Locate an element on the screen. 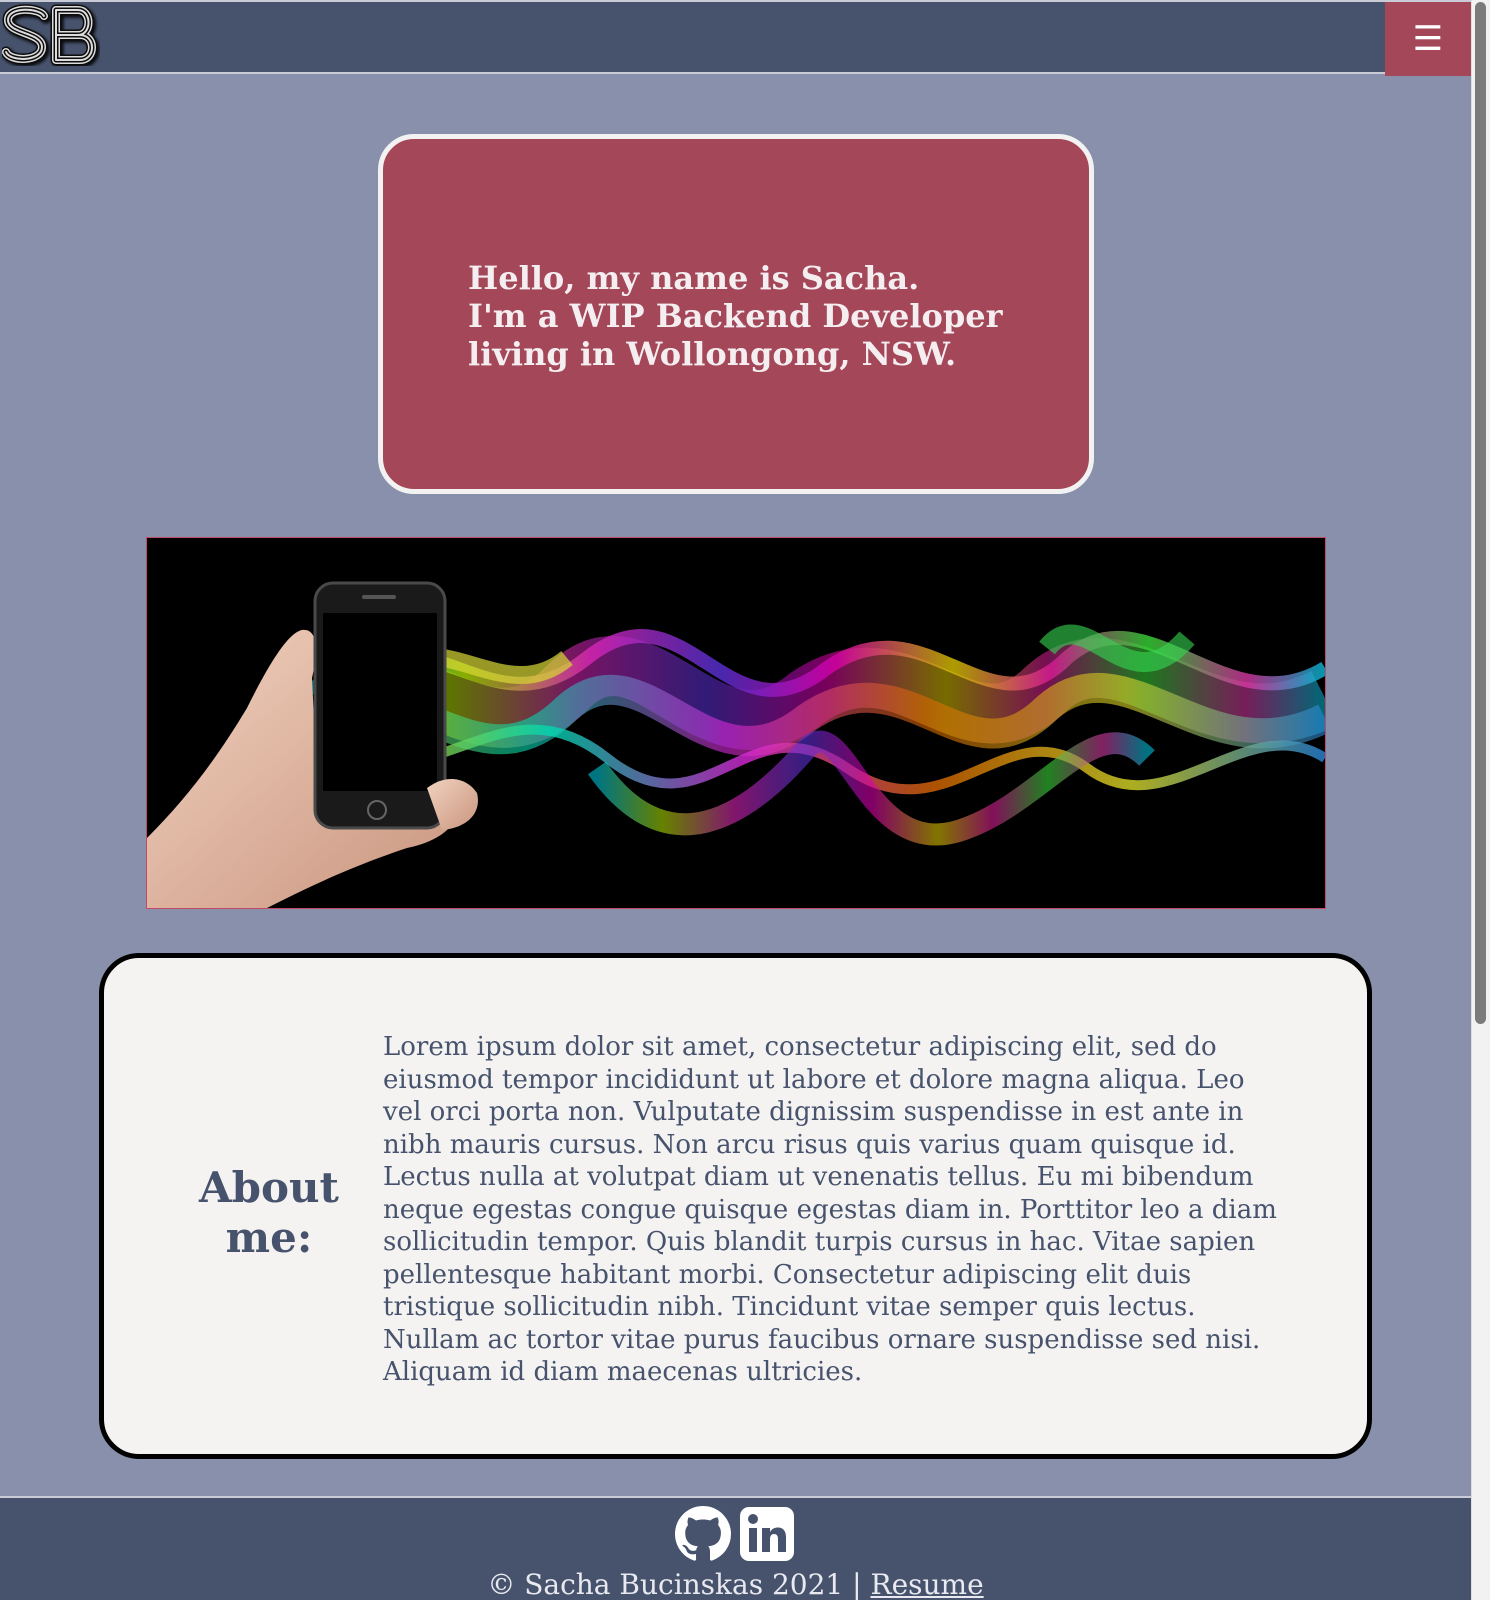  footer: © Sacha Bucinskas 2021 | Resume is located at coordinates (735, 1548).